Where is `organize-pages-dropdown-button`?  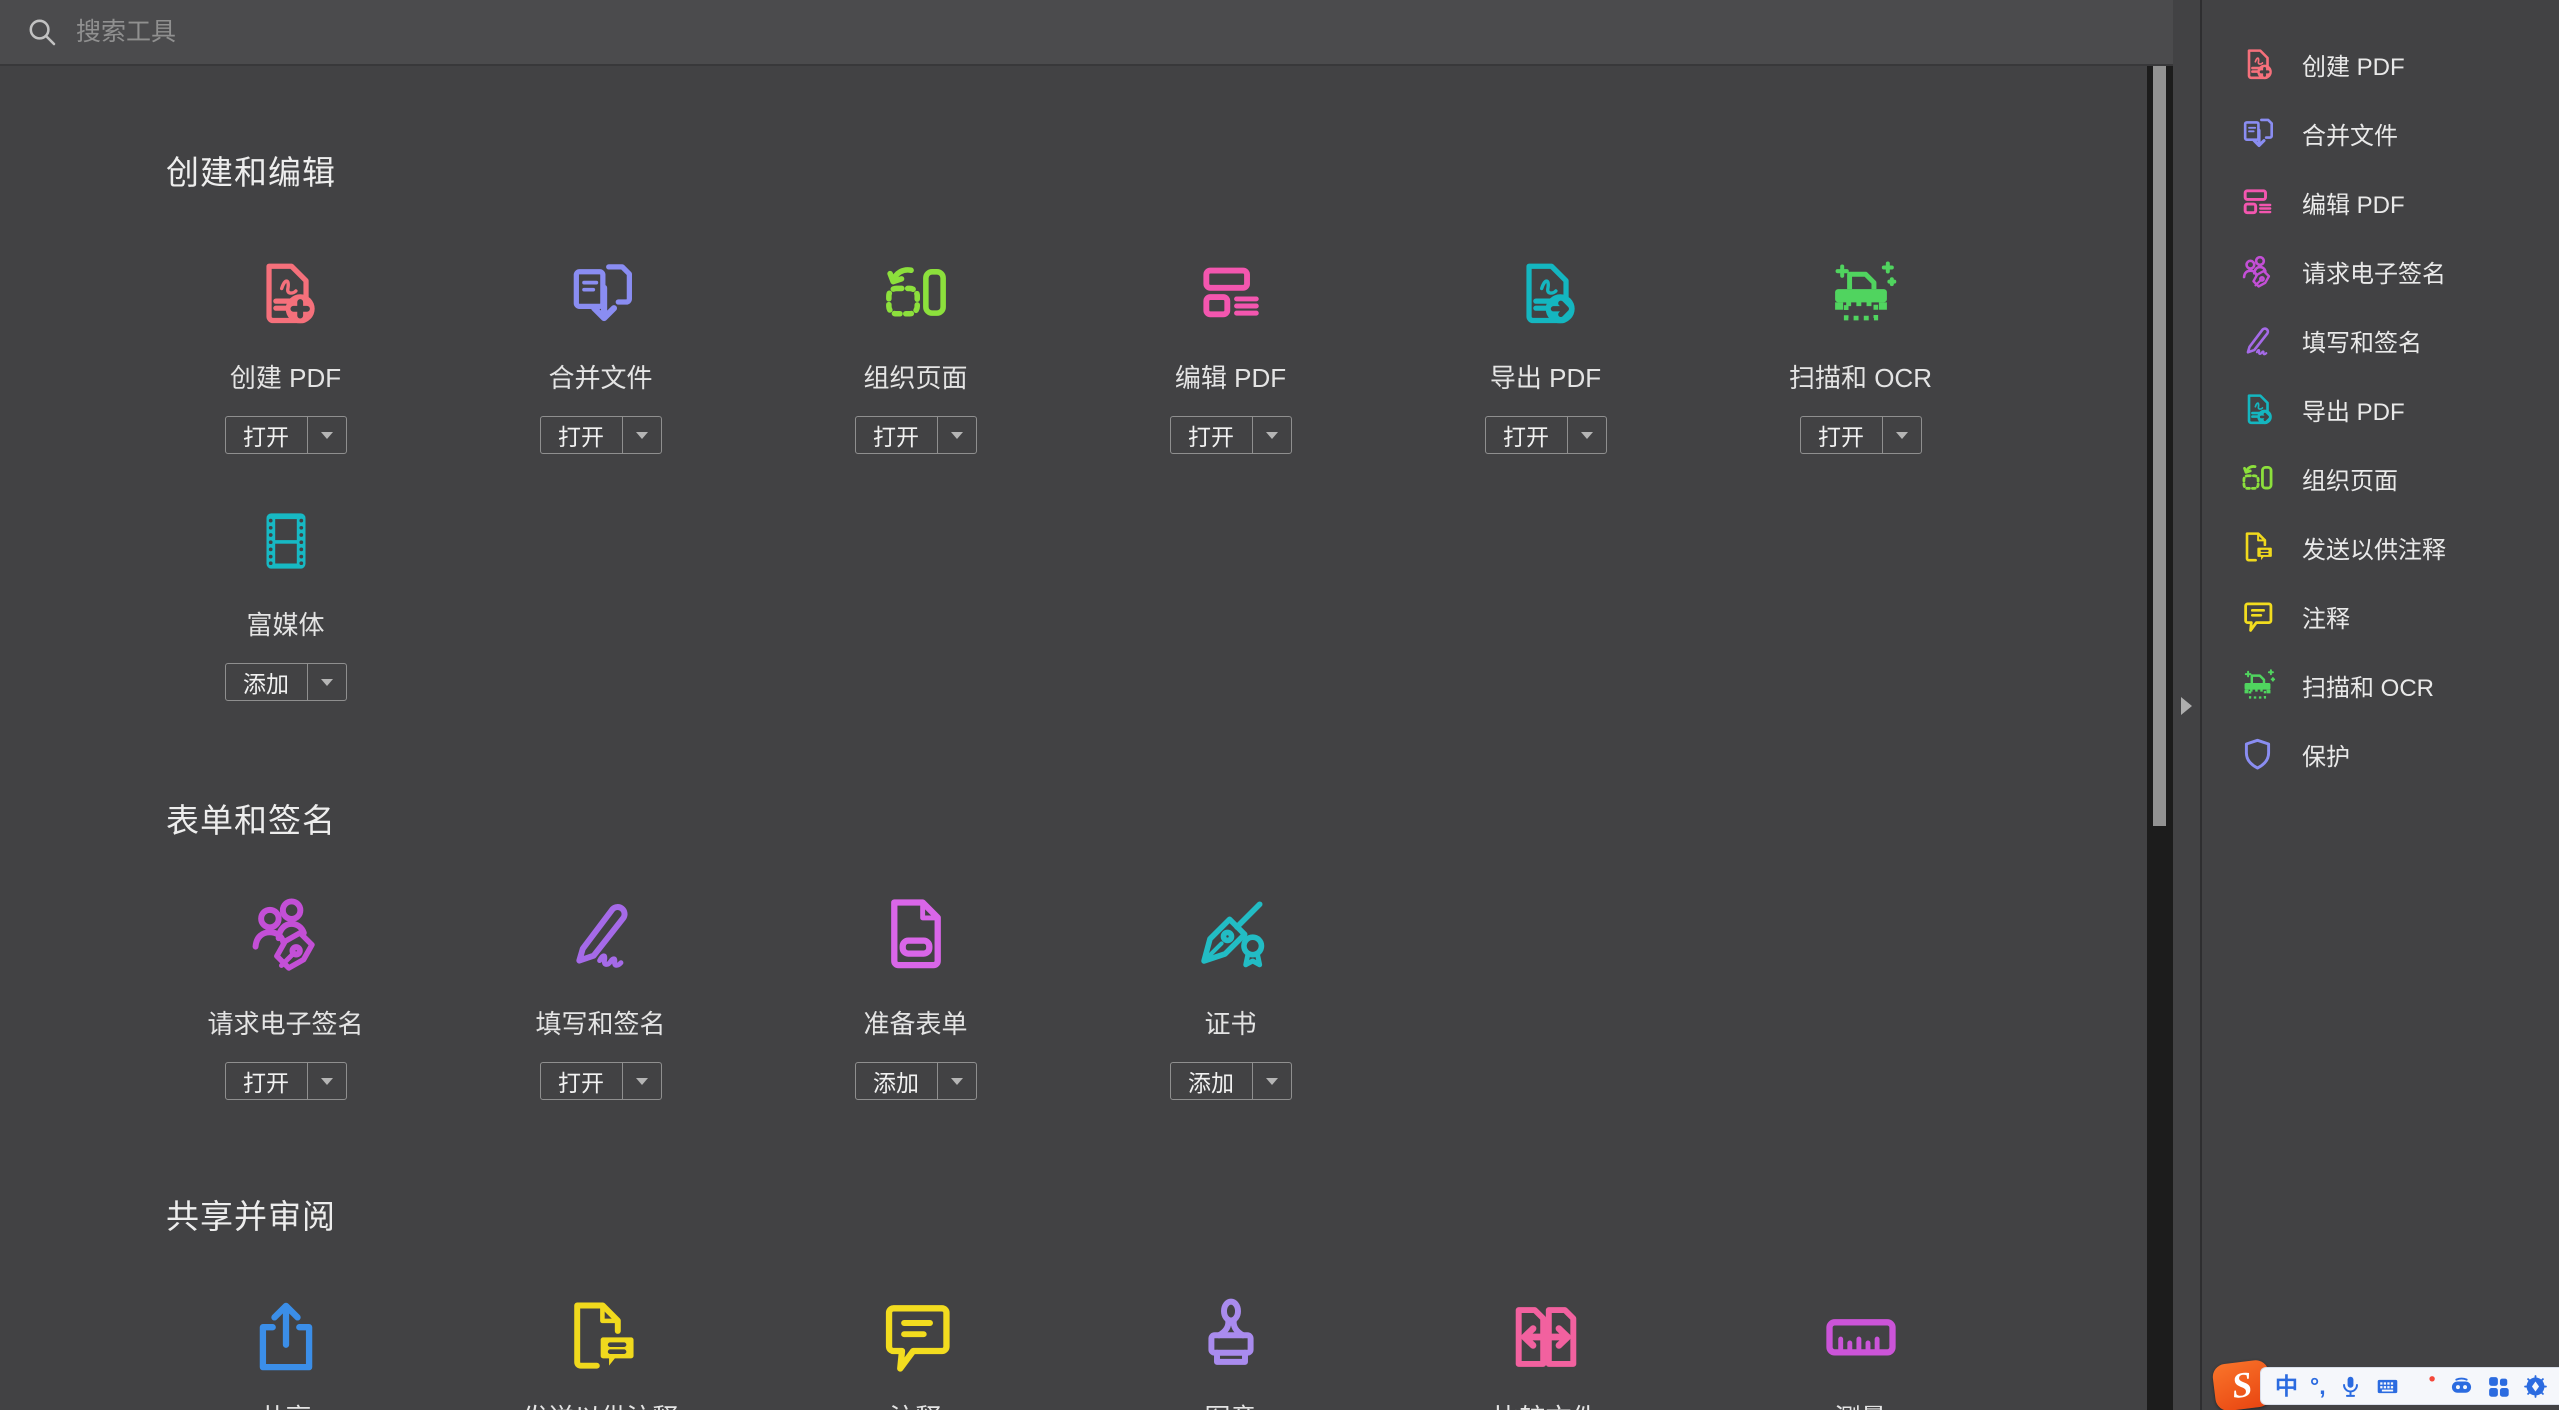
organize-pages-dropdown-button is located at coordinates (957, 435).